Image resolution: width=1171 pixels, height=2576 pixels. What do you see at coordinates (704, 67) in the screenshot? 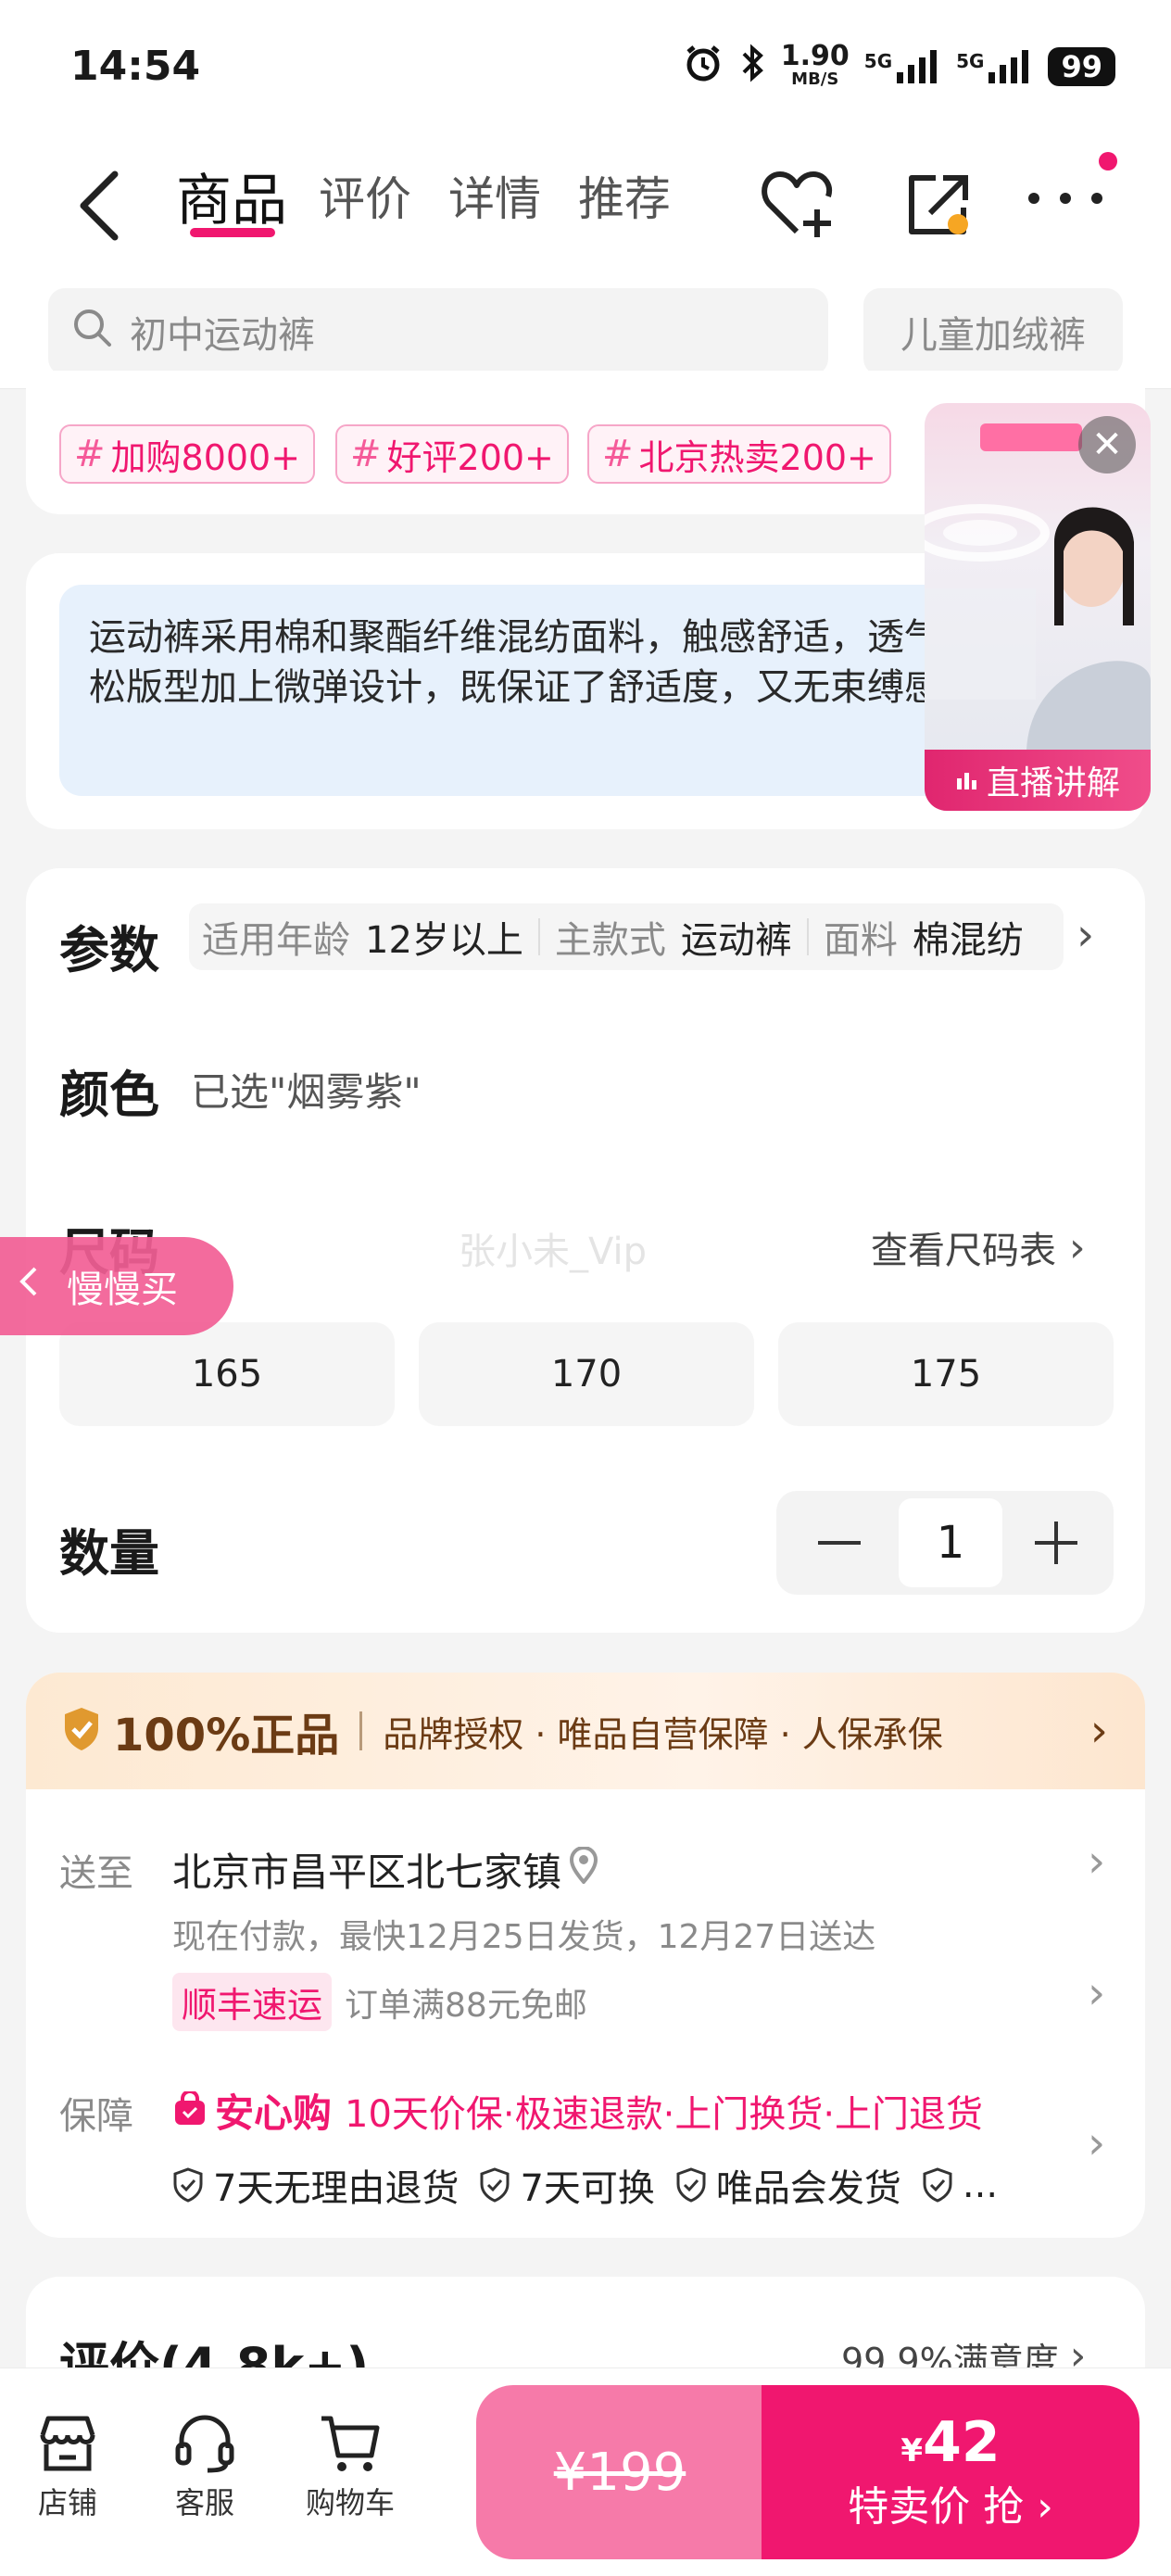
I see `alarm-icon` at bounding box center [704, 67].